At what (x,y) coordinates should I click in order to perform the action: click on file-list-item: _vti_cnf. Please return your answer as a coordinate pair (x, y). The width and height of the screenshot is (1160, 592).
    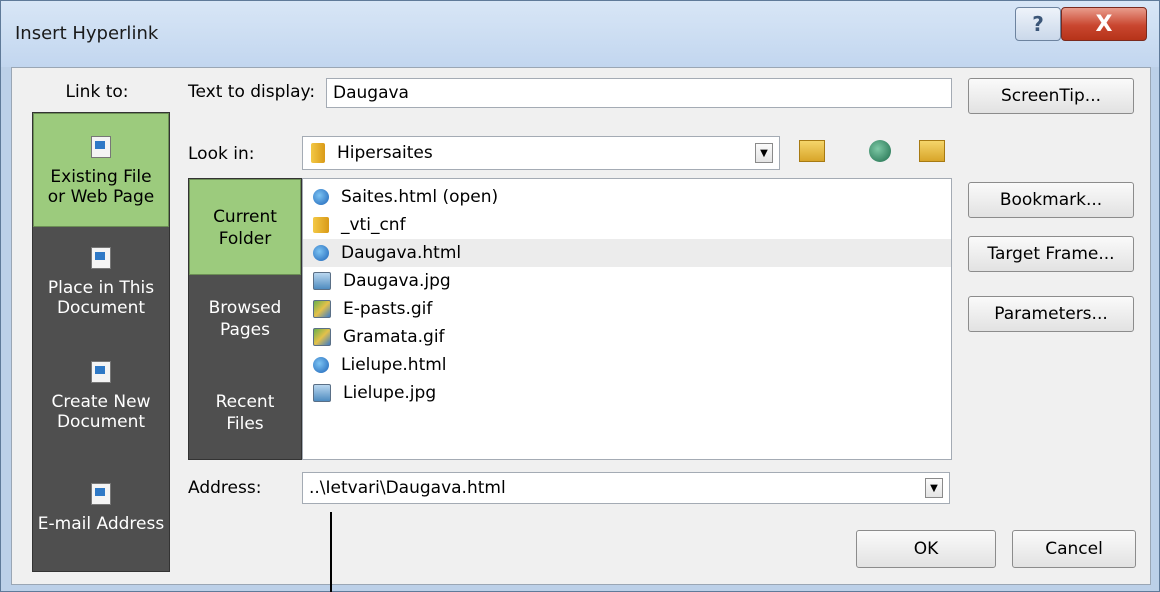
    Looking at the image, I should click on (627, 225).